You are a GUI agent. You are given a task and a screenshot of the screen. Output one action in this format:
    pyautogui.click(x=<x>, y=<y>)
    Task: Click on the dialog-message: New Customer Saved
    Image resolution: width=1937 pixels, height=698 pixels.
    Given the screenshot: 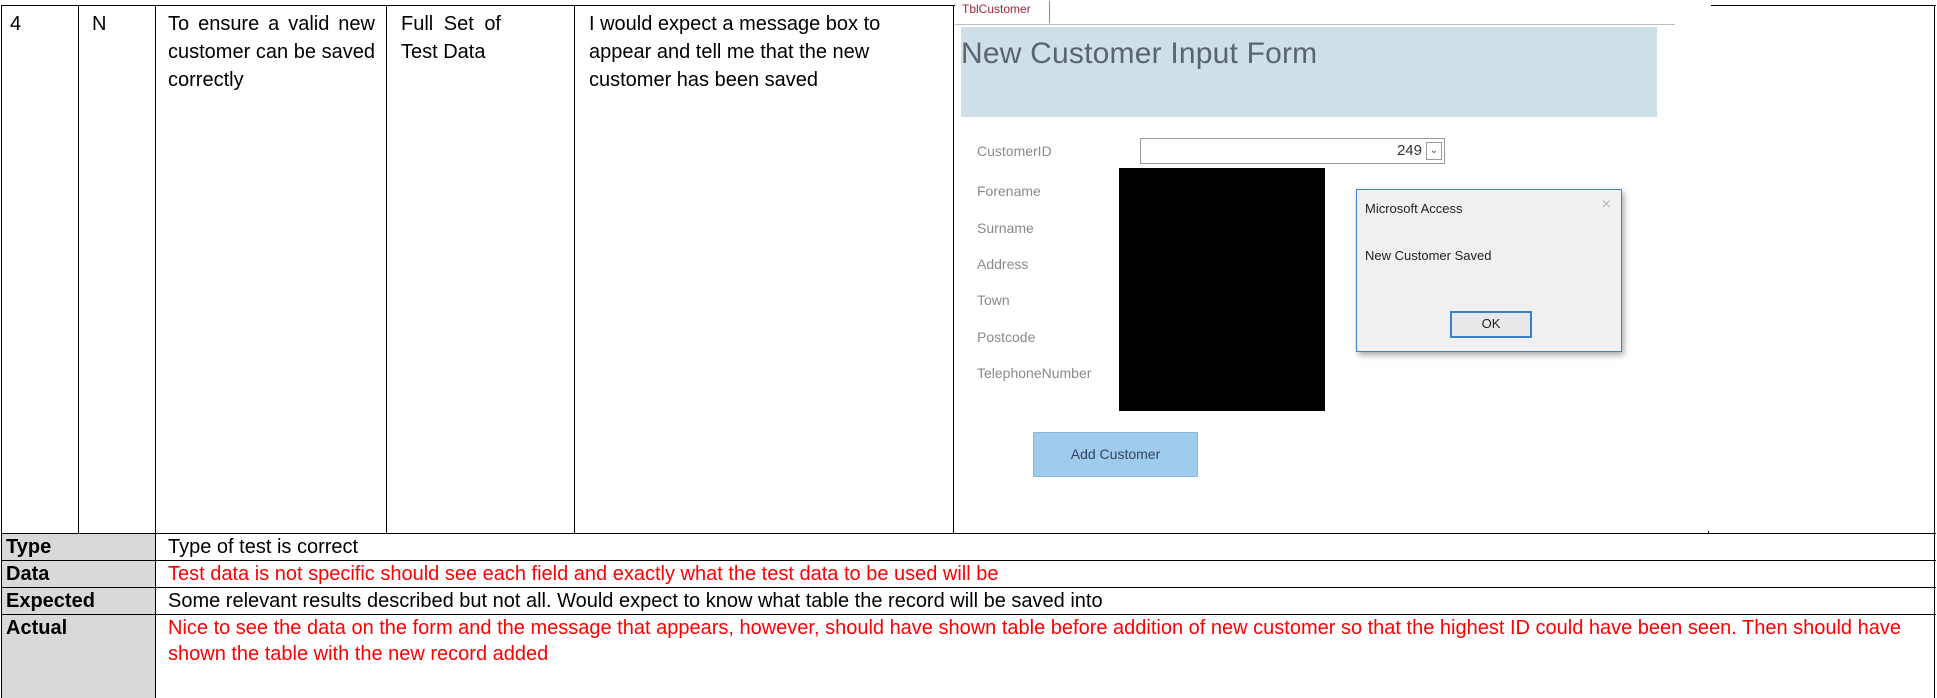 What is the action you would take?
    pyautogui.click(x=1428, y=255)
    